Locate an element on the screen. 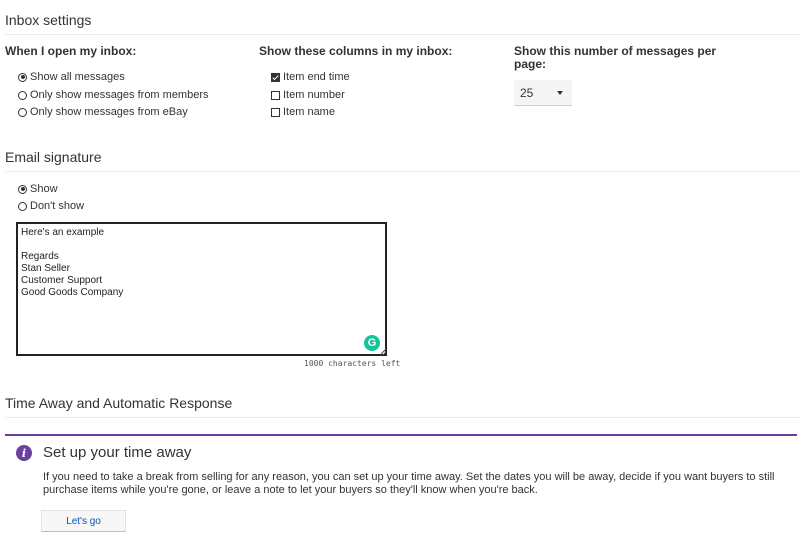 The width and height of the screenshot is (800, 540). messages-per-page-select: 25 is located at coordinates (543, 93).